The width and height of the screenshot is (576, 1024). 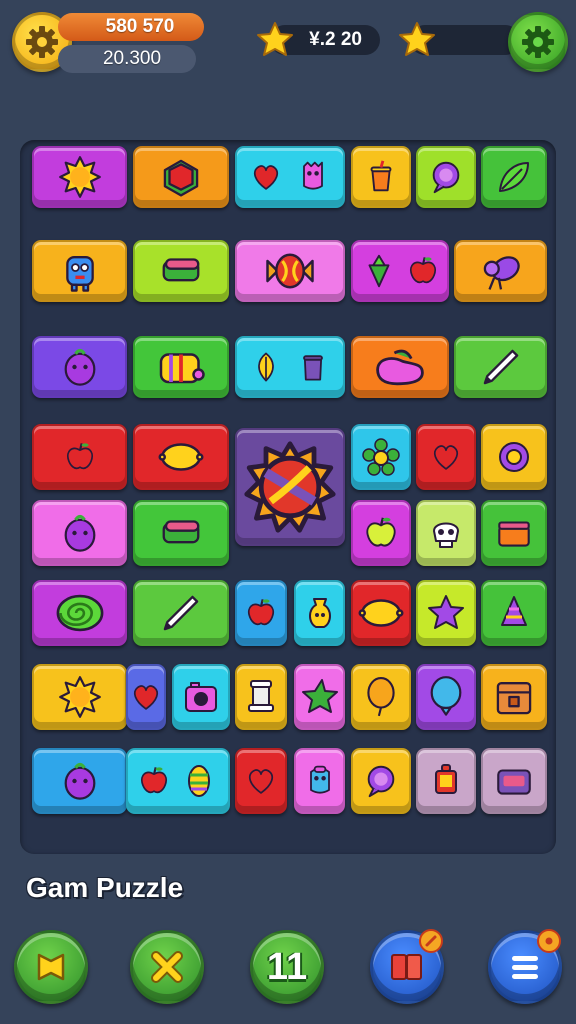 I want to click on swirl-icon, so click(x=80, y=613).